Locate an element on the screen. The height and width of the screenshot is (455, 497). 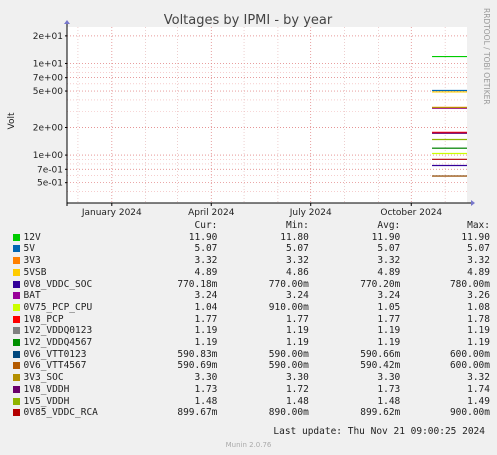
y-tick-label: 2e+01 is located at coordinates (48, 37).